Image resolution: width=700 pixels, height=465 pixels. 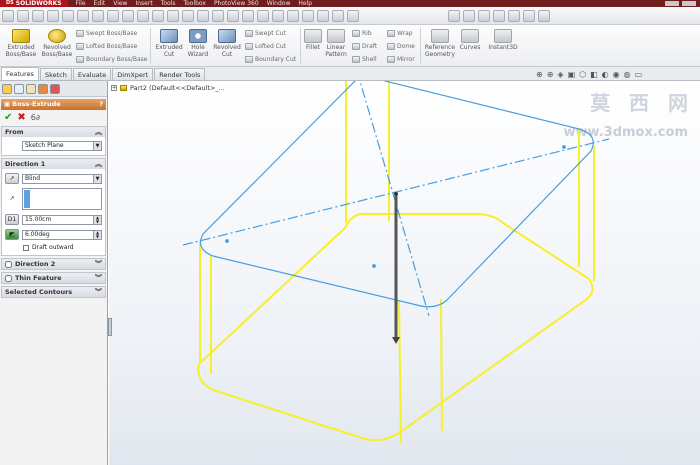 I want to click on mass-icon, so click(x=514, y=16).